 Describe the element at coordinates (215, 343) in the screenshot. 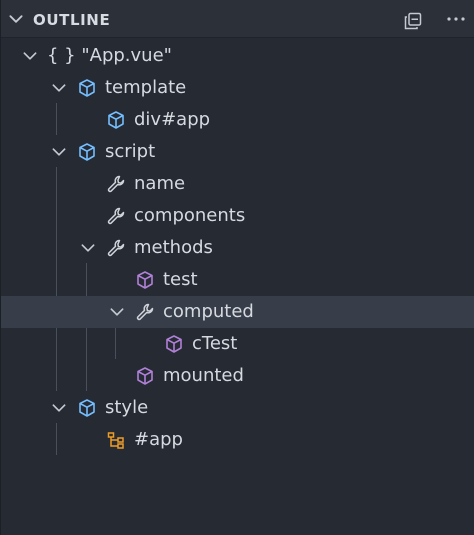

I see `tree-item-label: cTest` at that location.